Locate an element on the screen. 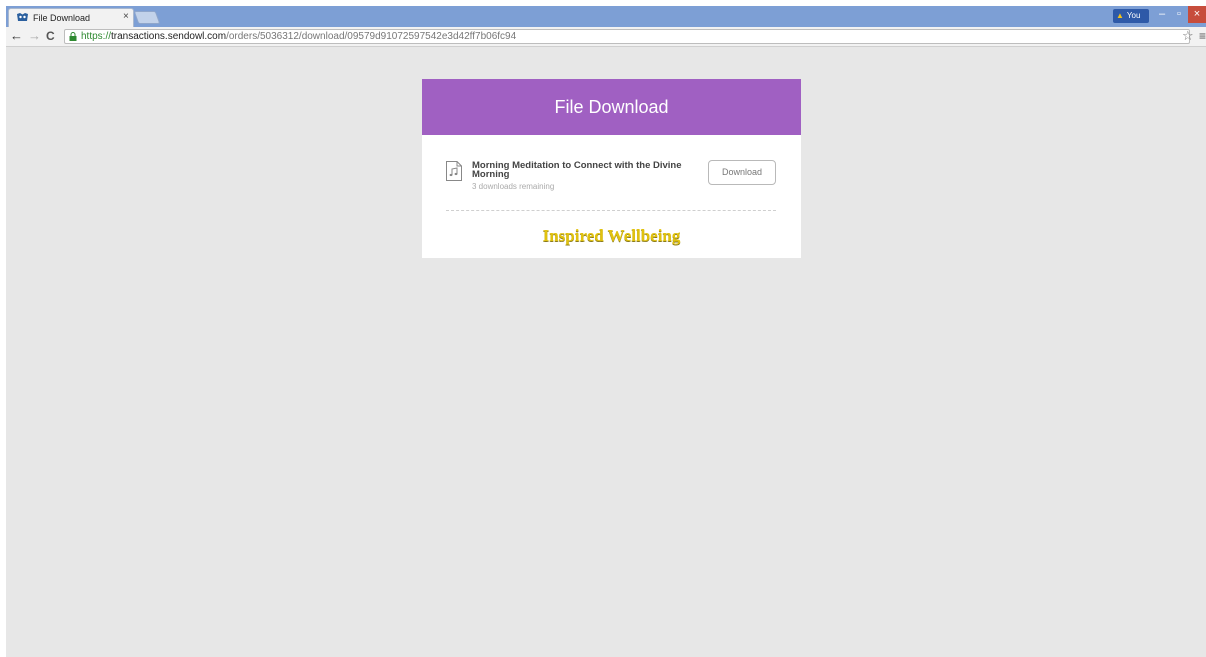 The width and height of the screenshot is (1206, 657). tab-title: File Download is located at coordinates (62, 18).